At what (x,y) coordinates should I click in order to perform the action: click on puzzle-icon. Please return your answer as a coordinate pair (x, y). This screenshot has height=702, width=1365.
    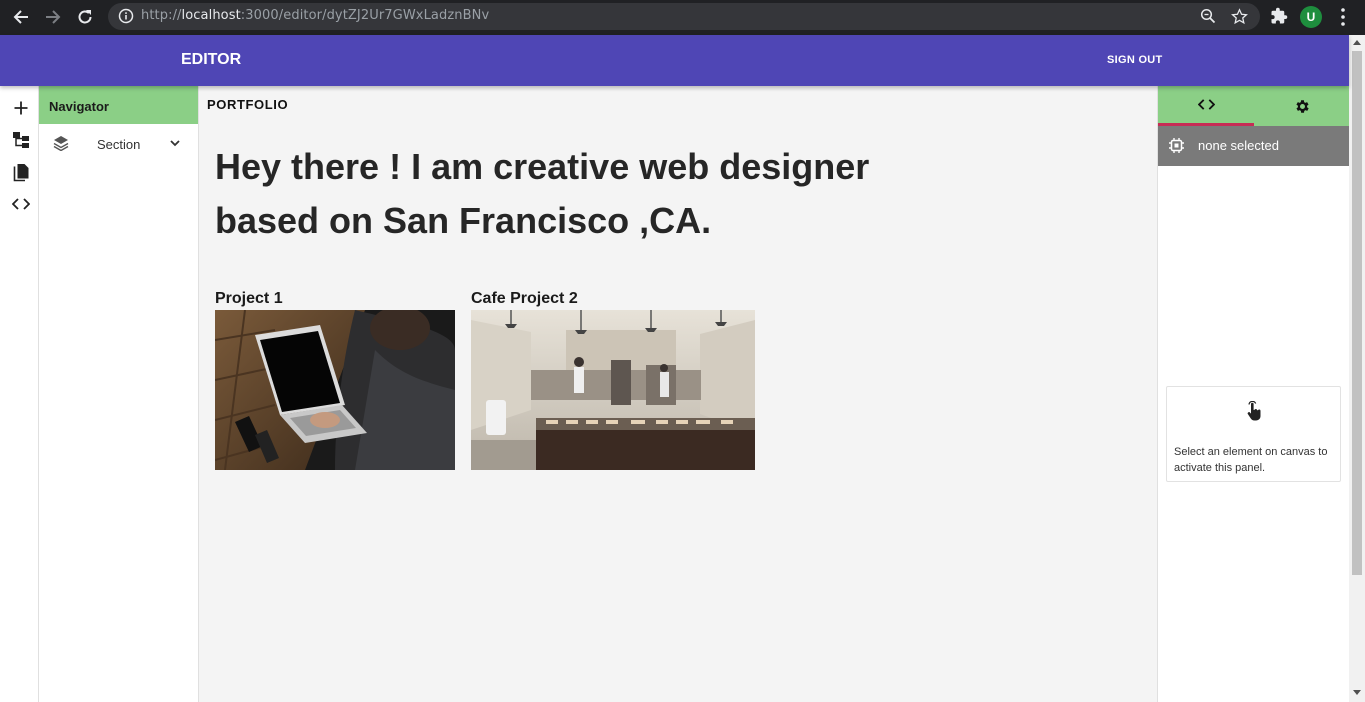
    Looking at the image, I should click on (1279, 16).